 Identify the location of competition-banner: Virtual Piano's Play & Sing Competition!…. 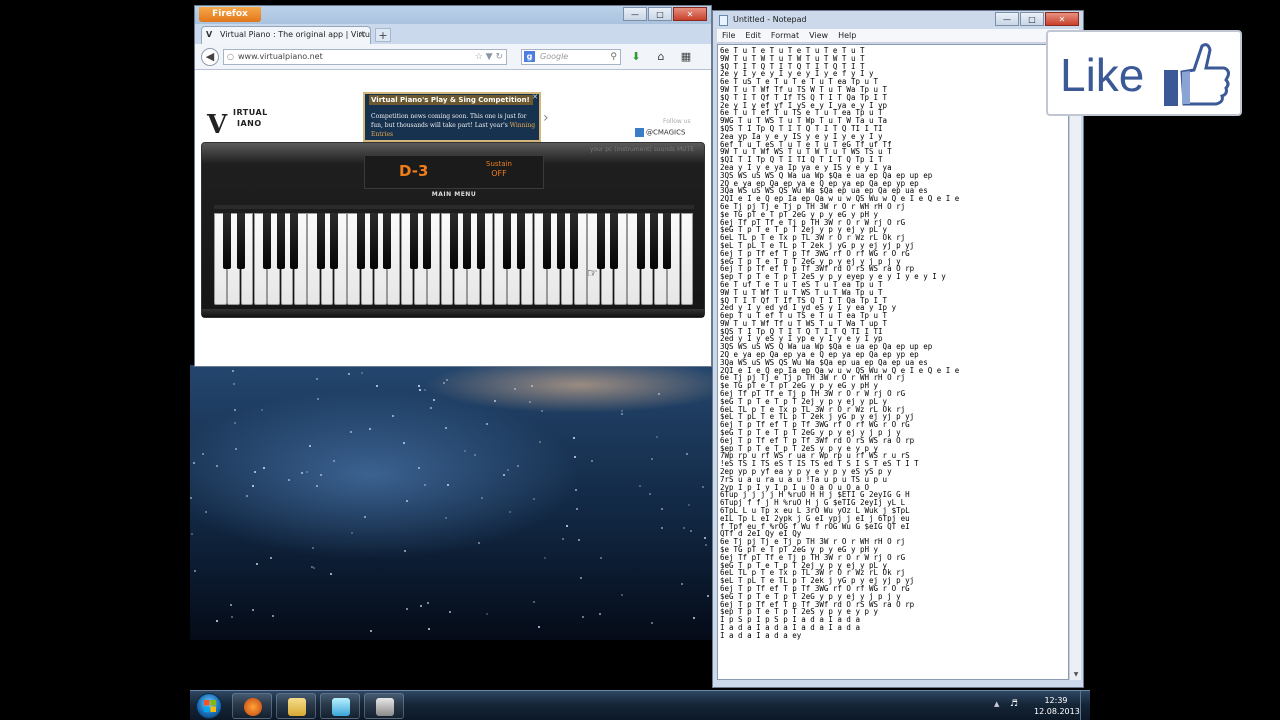
(452, 117).